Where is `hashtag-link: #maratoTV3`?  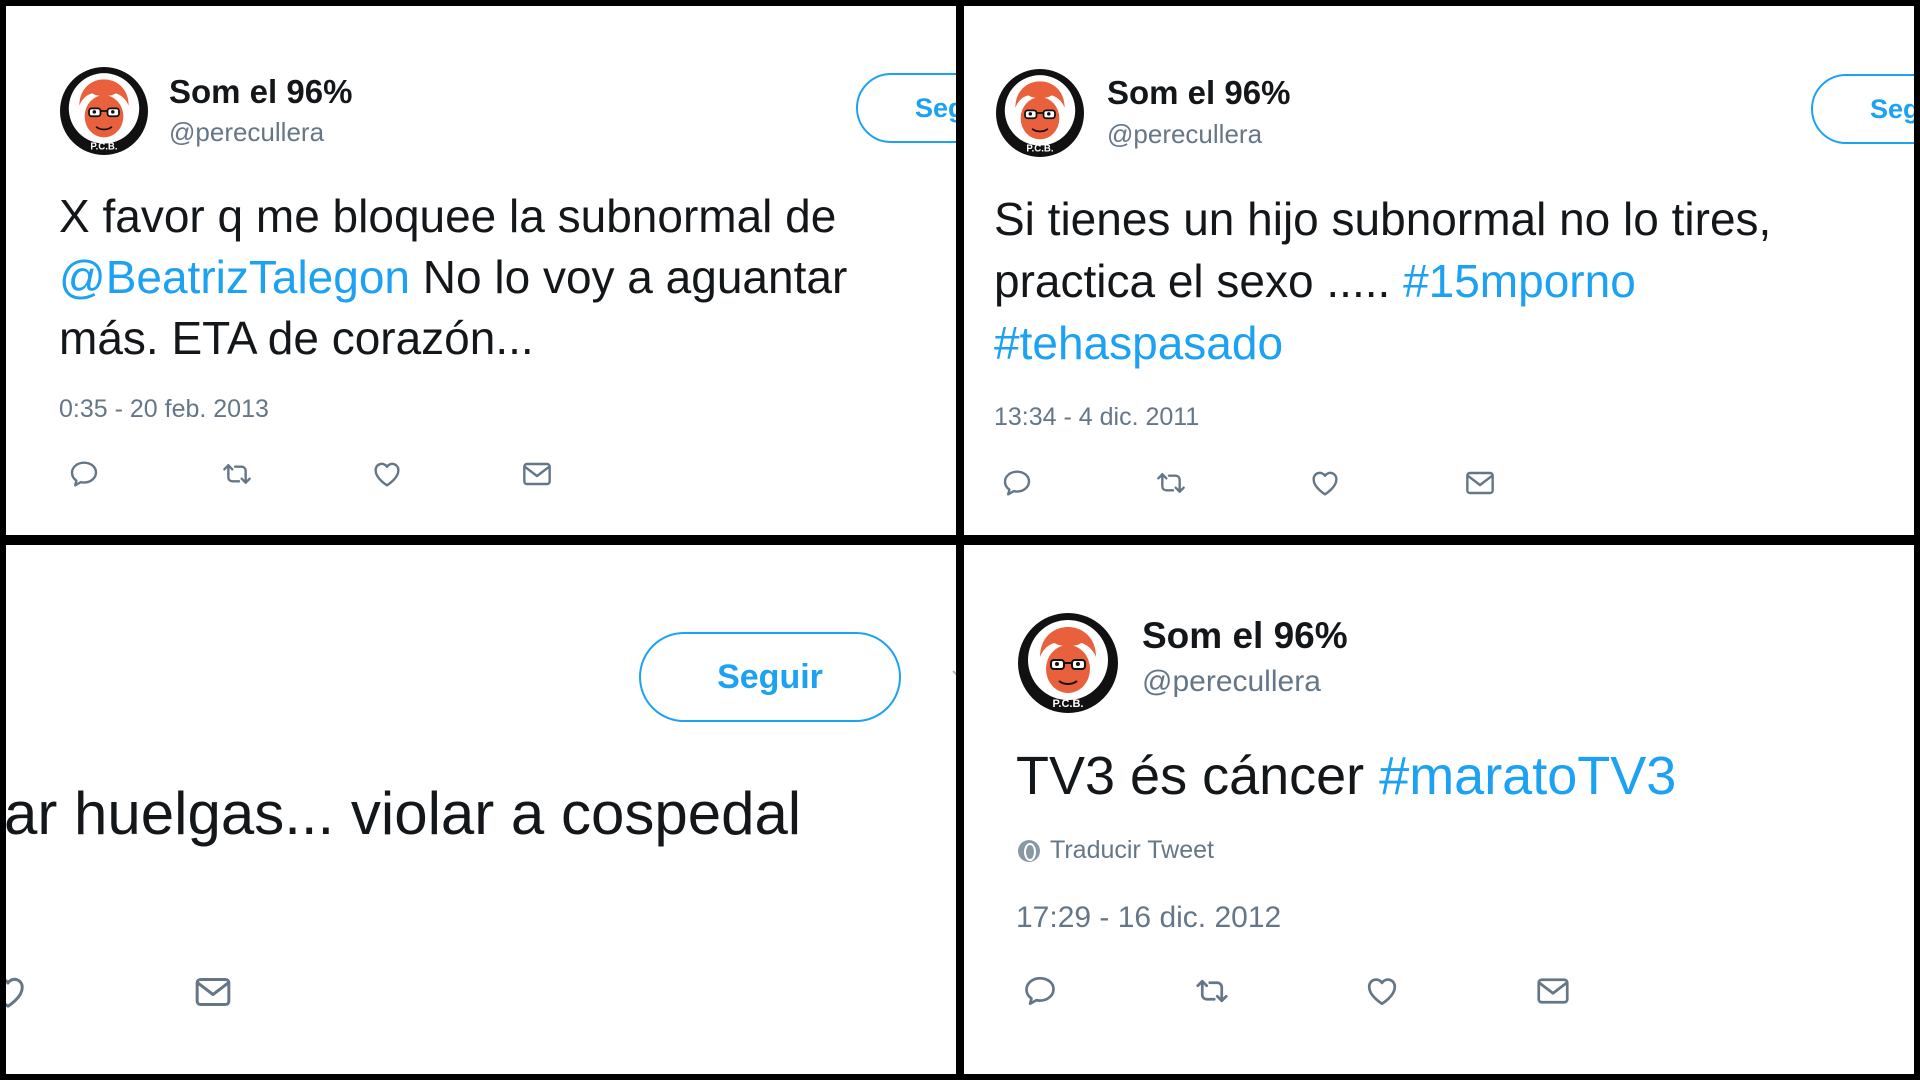 hashtag-link: #maratoTV3 is located at coordinates (1527, 776).